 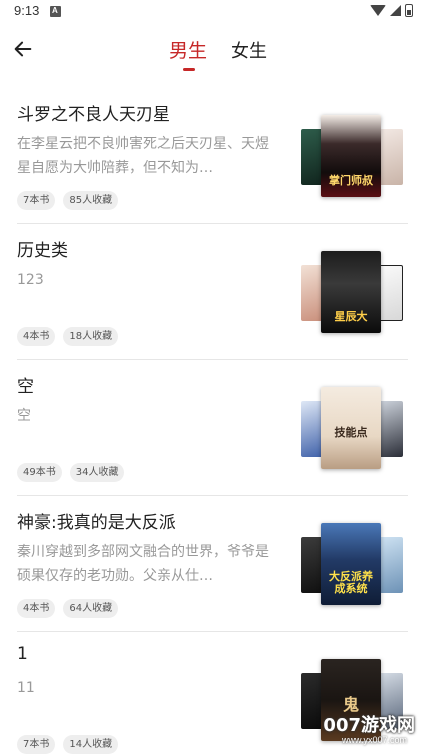 I want to click on item-description: 11, so click(x=26, y=688).